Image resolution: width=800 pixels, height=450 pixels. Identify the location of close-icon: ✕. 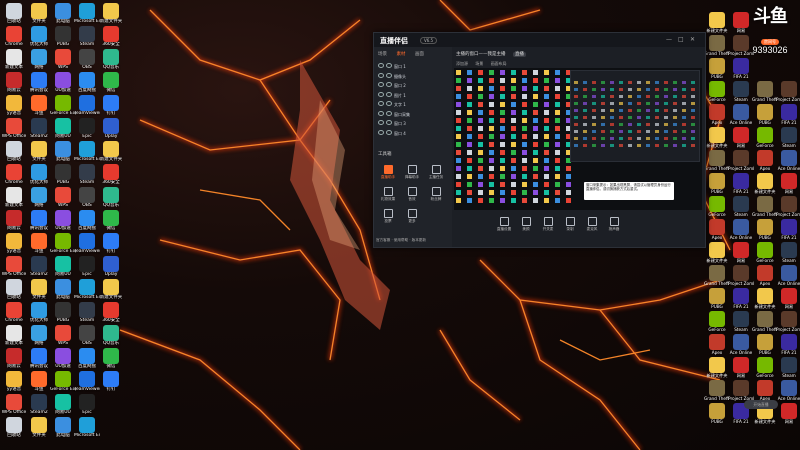
(692, 39).